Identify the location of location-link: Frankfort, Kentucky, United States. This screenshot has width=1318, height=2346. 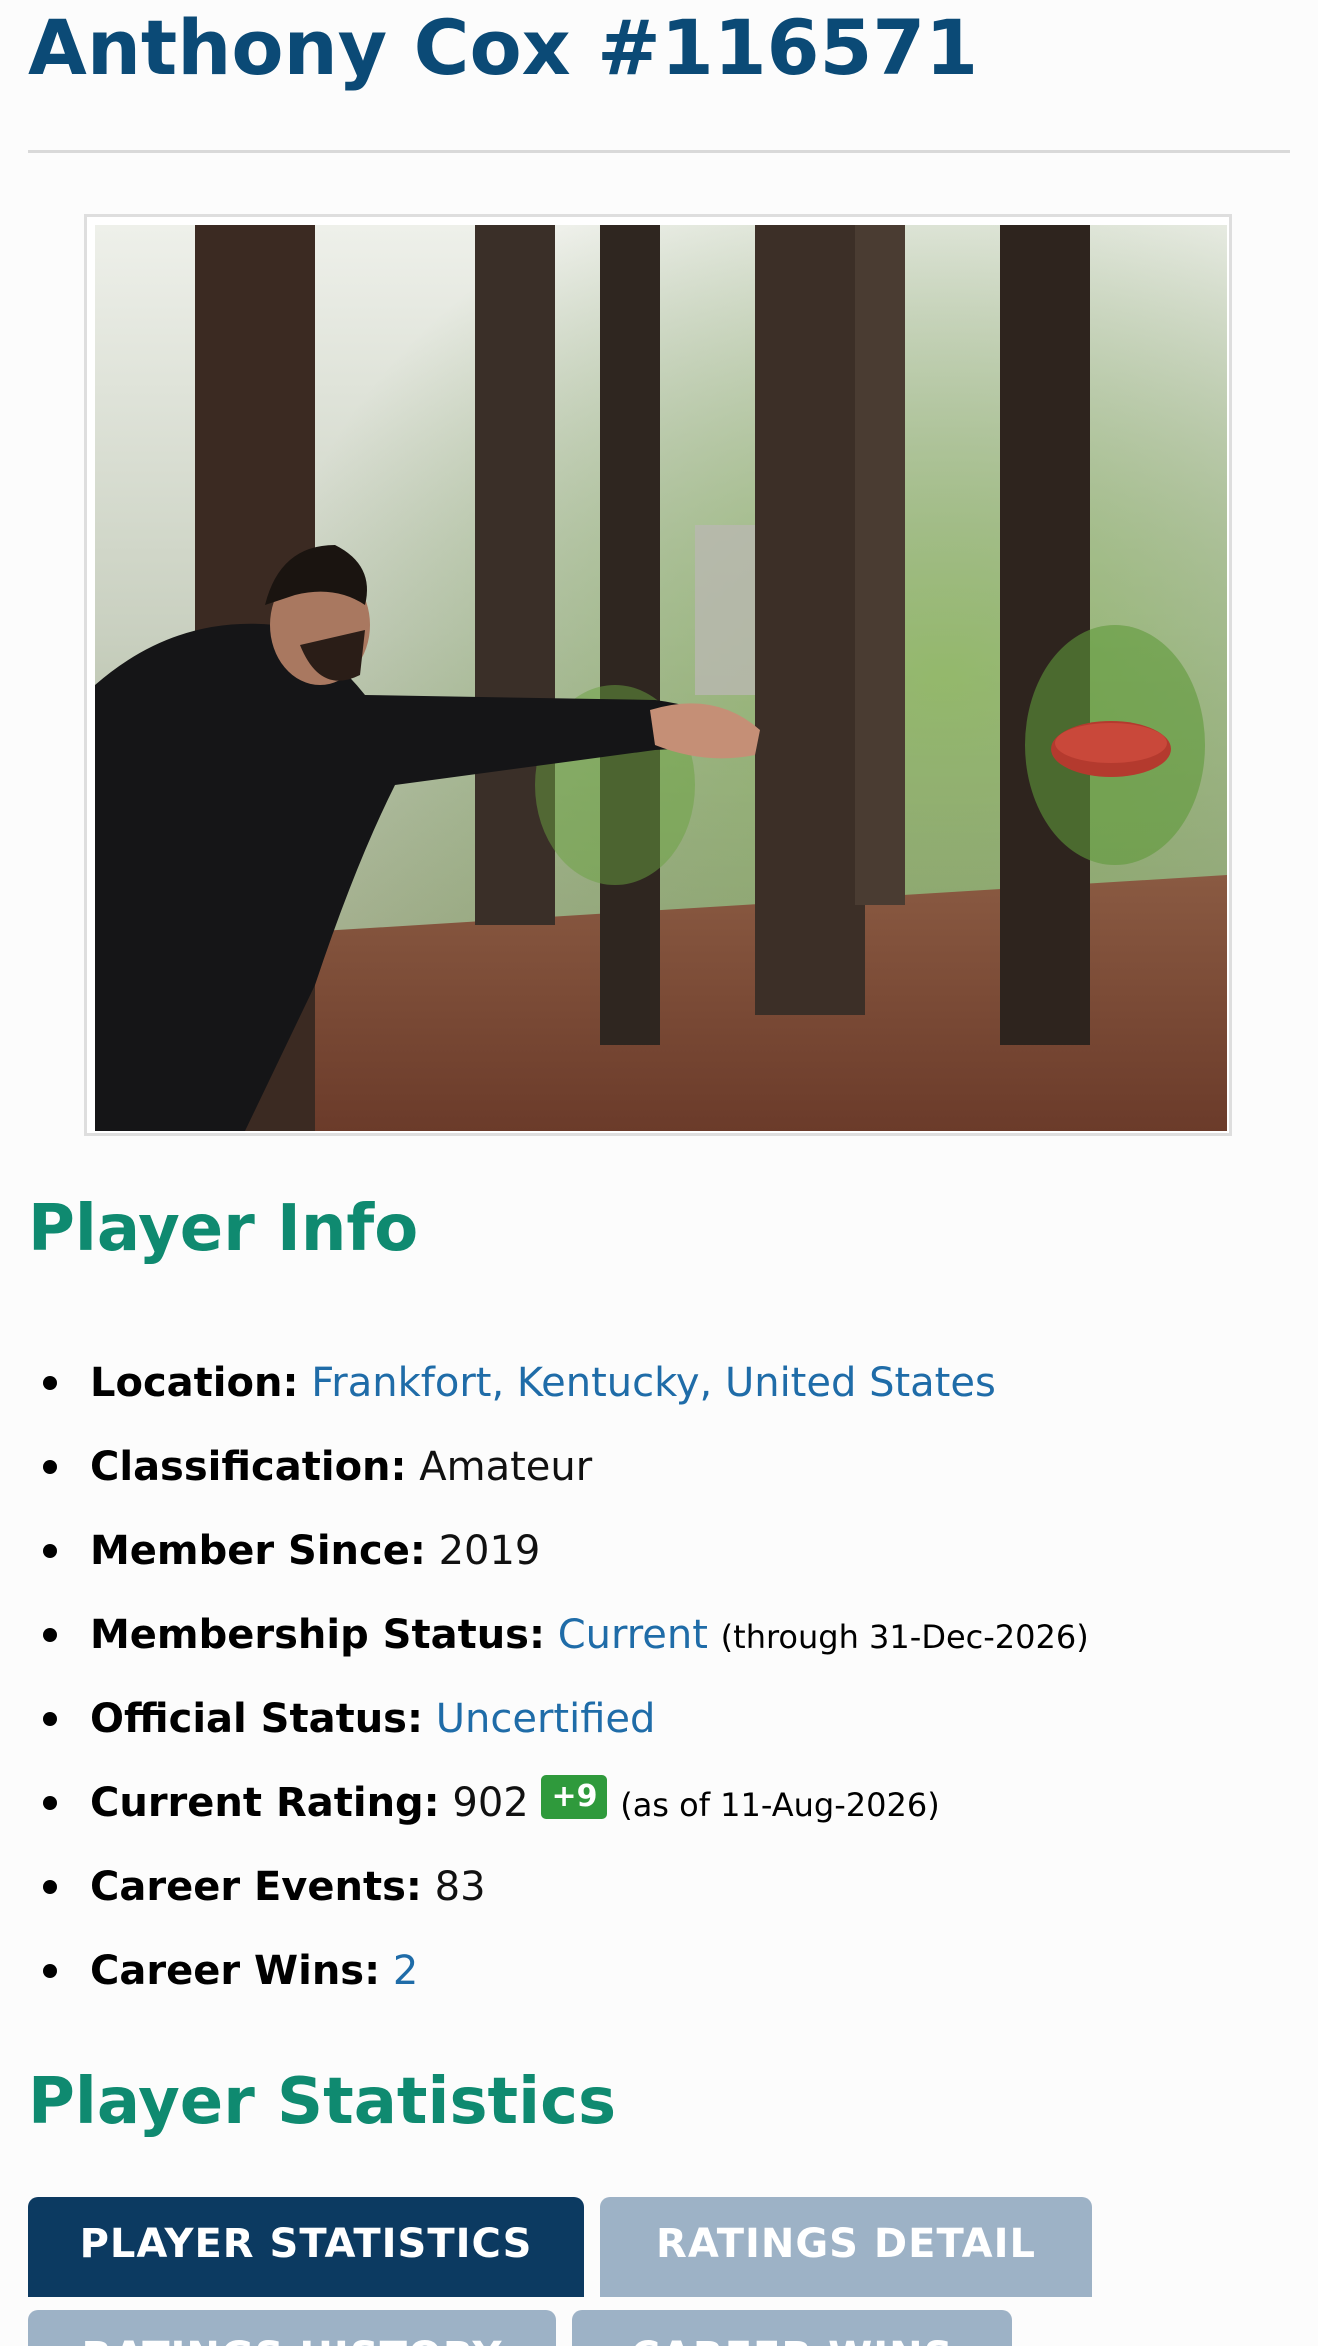
(653, 1383).